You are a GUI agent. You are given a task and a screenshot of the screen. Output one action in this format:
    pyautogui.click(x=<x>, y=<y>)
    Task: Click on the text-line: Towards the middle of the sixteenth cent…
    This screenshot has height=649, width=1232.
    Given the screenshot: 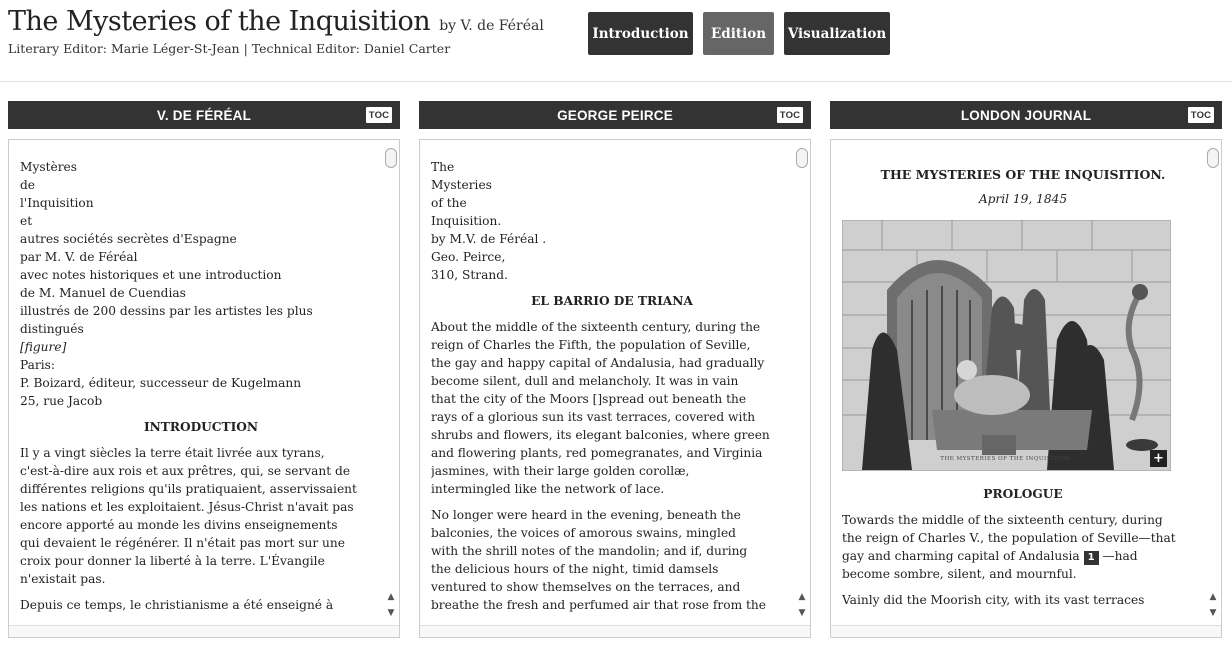 What is the action you would take?
    pyautogui.click(x=1002, y=520)
    